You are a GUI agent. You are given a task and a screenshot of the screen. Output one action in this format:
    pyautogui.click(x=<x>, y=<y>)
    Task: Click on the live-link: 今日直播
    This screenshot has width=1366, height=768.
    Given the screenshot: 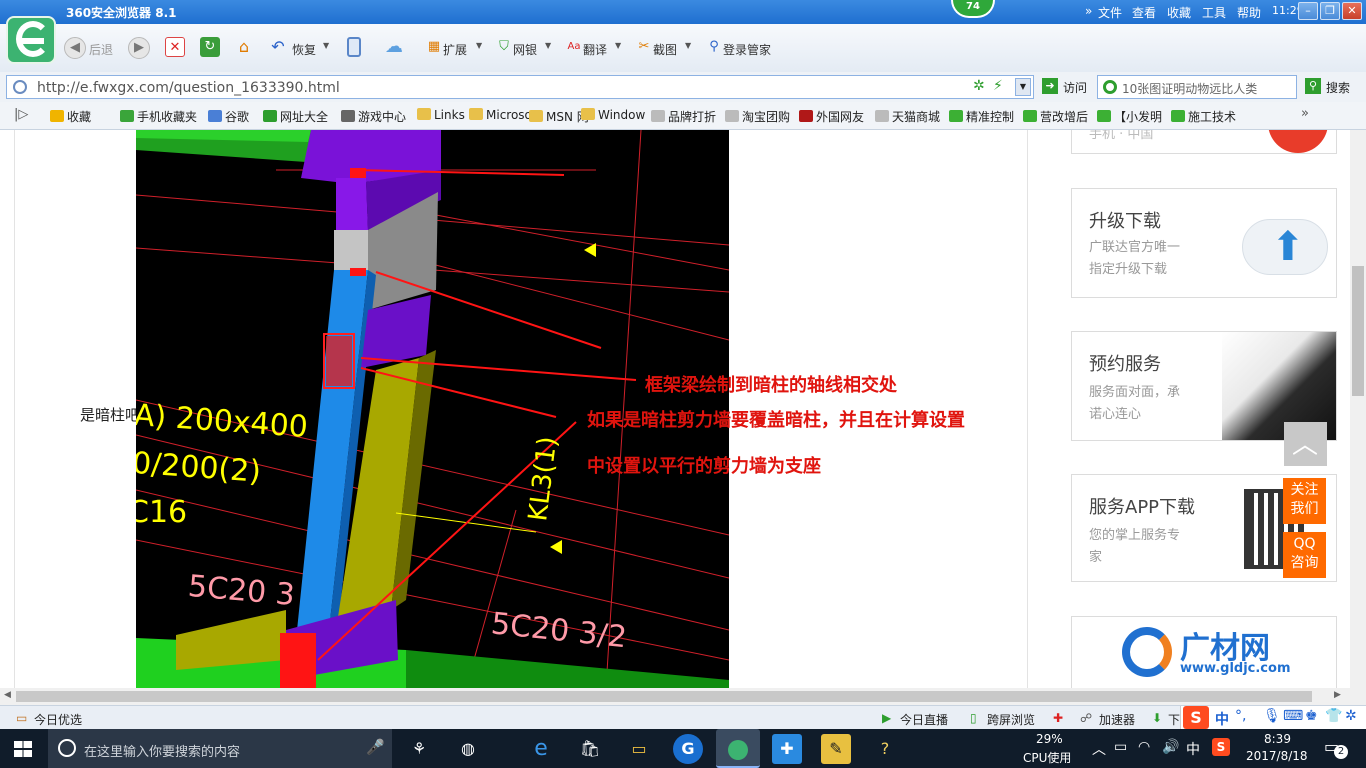 What is the action you would take?
    pyautogui.click(x=924, y=719)
    